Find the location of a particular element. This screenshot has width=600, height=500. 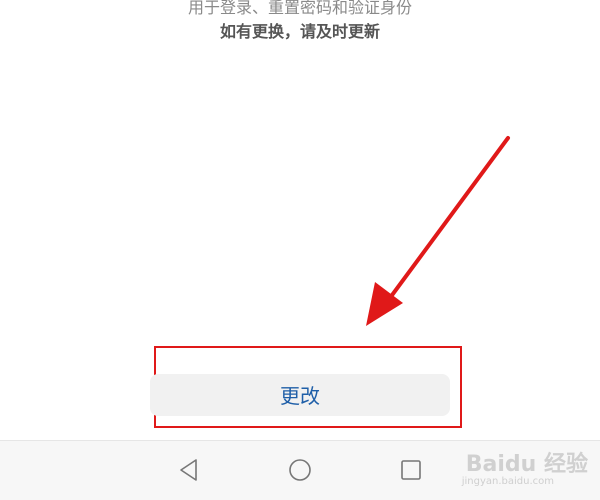

recent-apps-icon is located at coordinates (411, 470).